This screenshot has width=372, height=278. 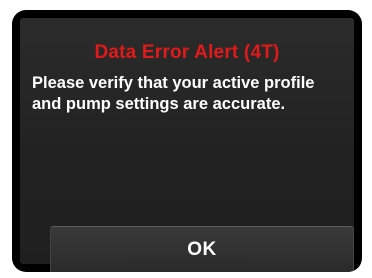 What do you see at coordinates (187, 52) in the screenshot?
I see `alert-title: Data Error Alert (4T)` at bounding box center [187, 52].